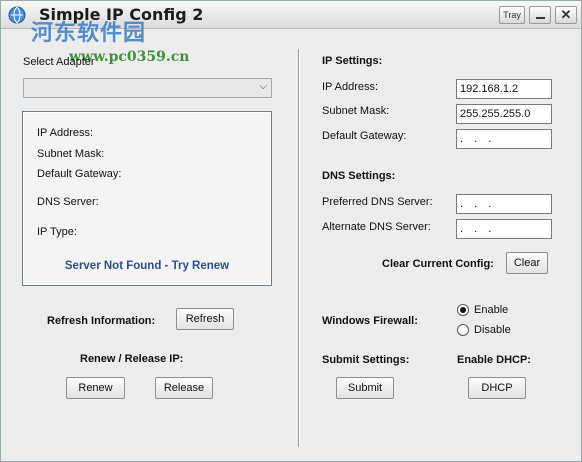 The height and width of the screenshot is (462, 582). What do you see at coordinates (366, 360) in the screenshot?
I see `submit-settings-label: Submit Settings:` at bounding box center [366, 360].